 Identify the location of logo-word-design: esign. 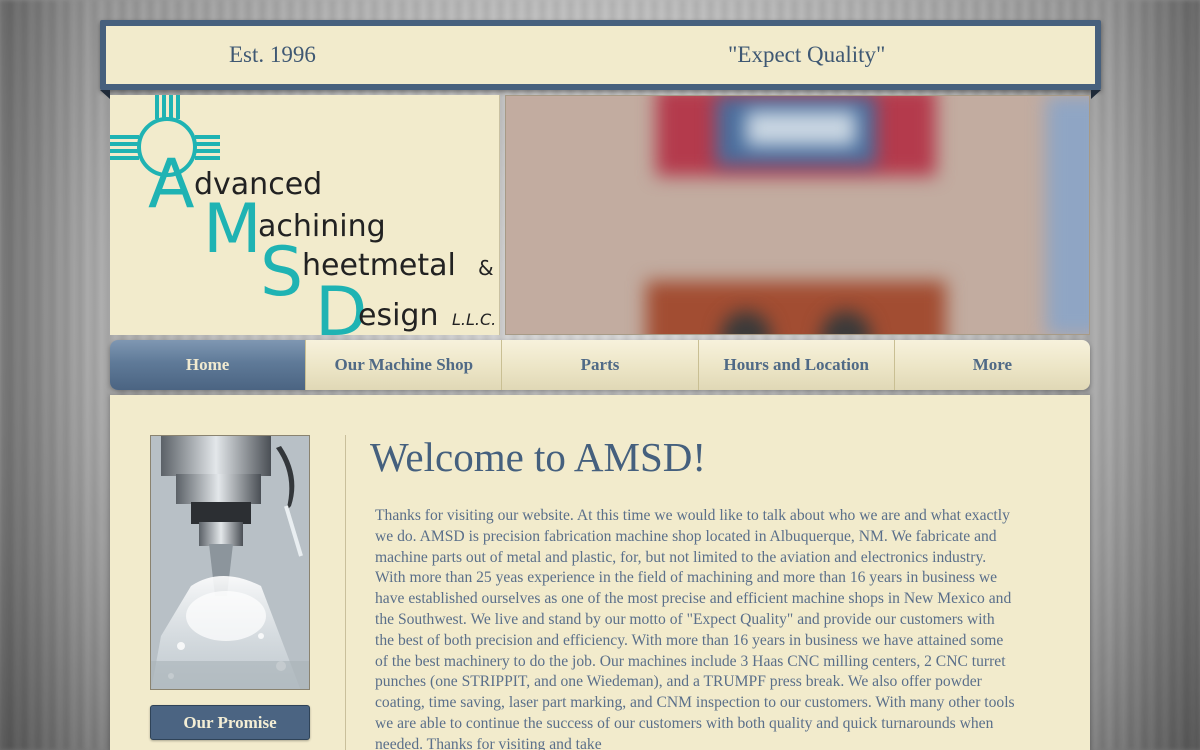
(398, 315).